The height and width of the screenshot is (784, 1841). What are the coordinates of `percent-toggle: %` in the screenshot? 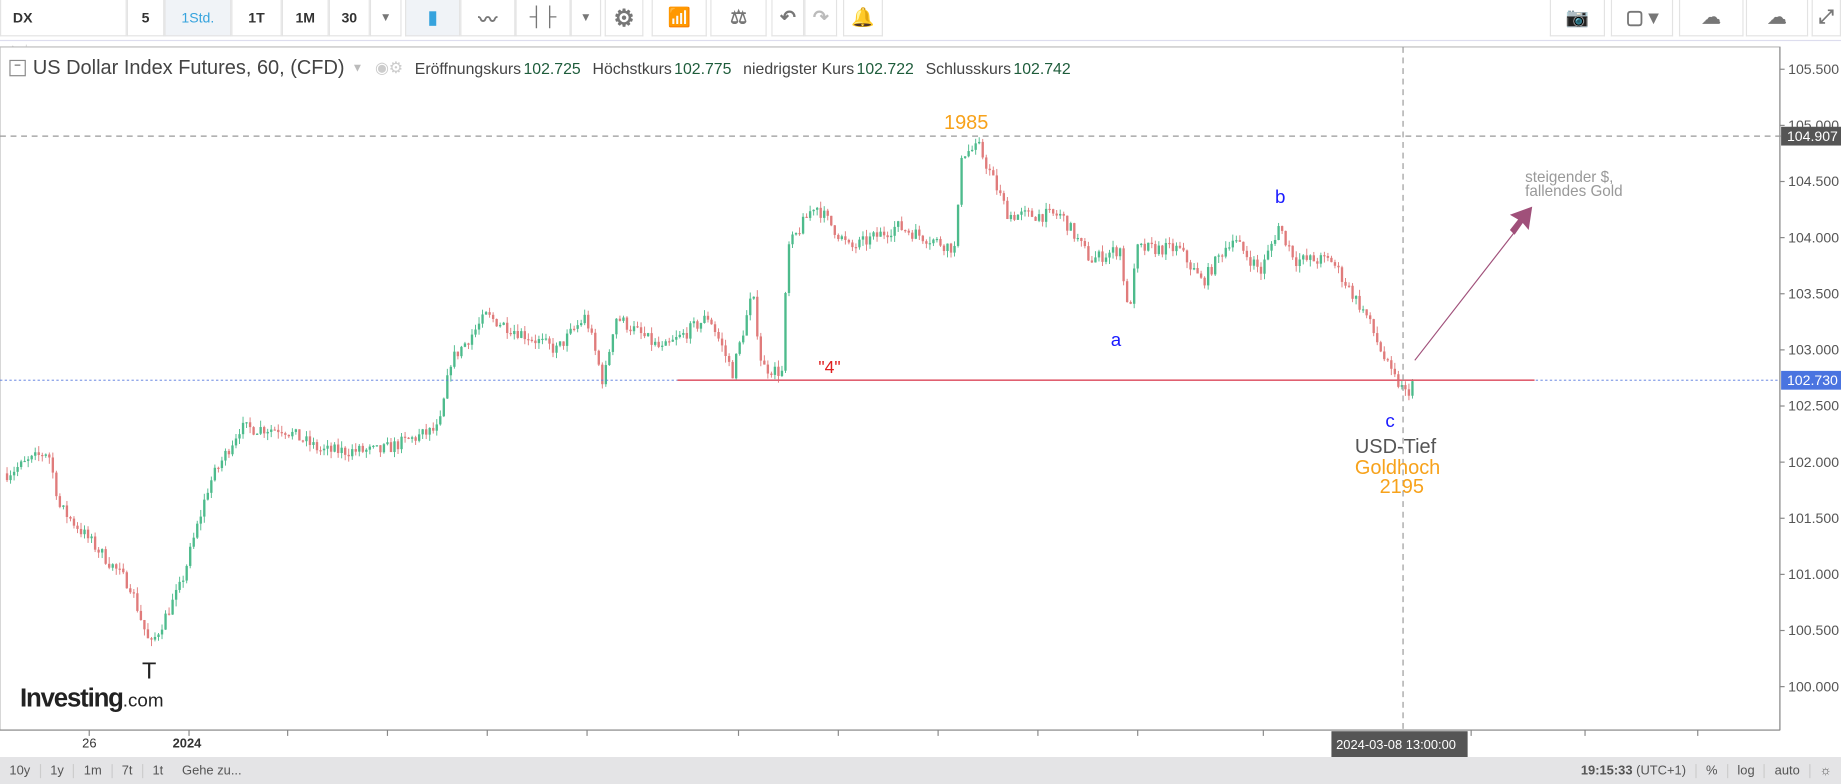 It's located at (1713, 770).